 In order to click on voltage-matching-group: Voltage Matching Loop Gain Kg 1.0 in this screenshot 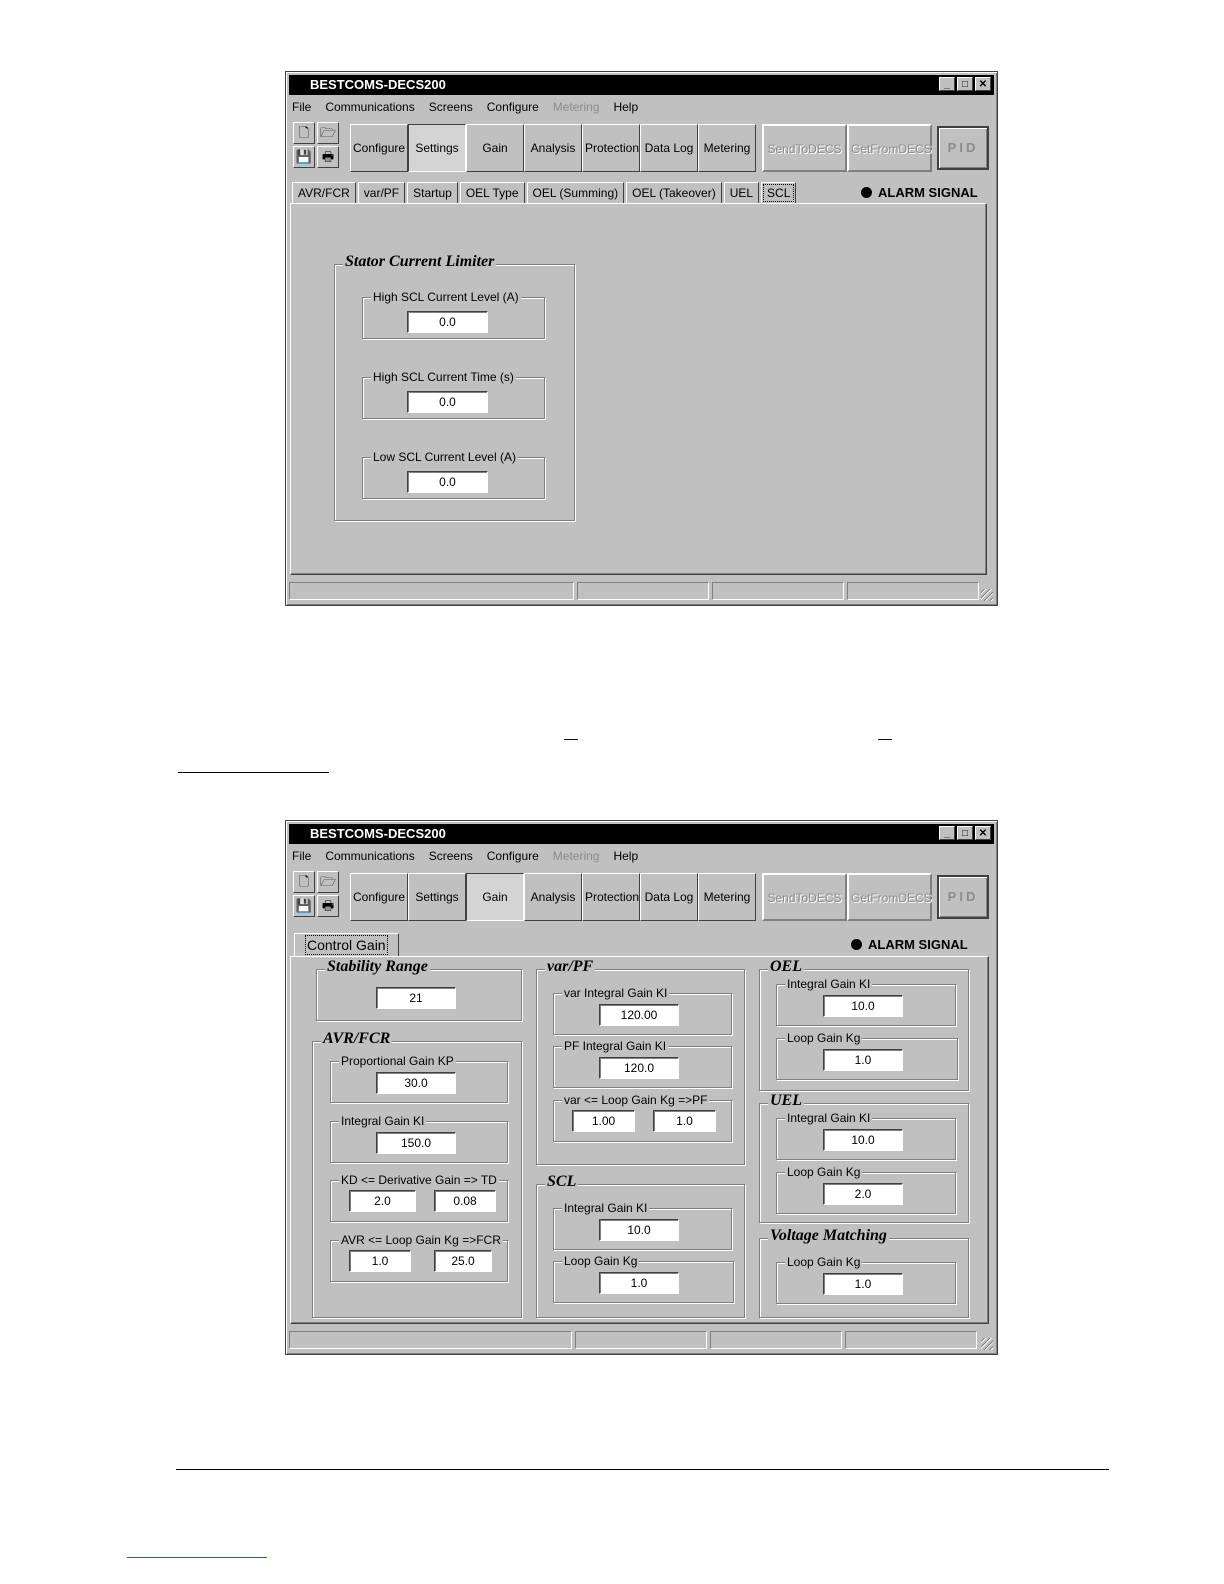, I will do `click(864, 1272)`.